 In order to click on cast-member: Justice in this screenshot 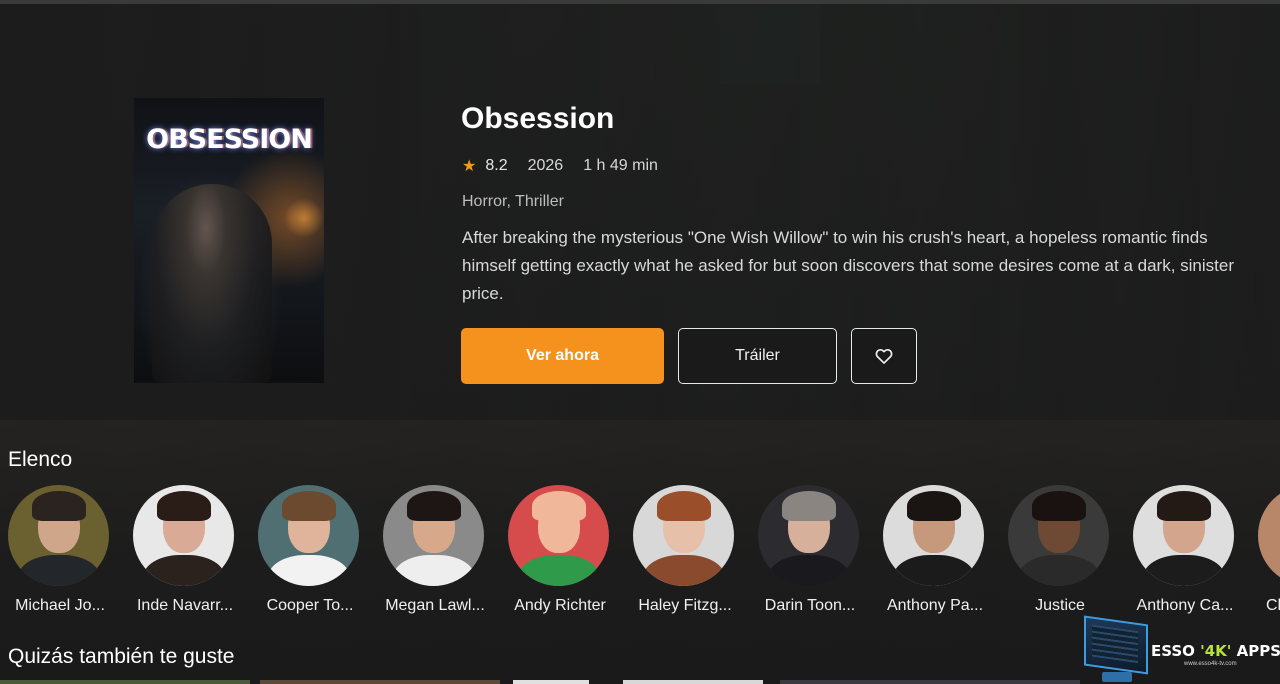, I will do `click(1062, 552)`.